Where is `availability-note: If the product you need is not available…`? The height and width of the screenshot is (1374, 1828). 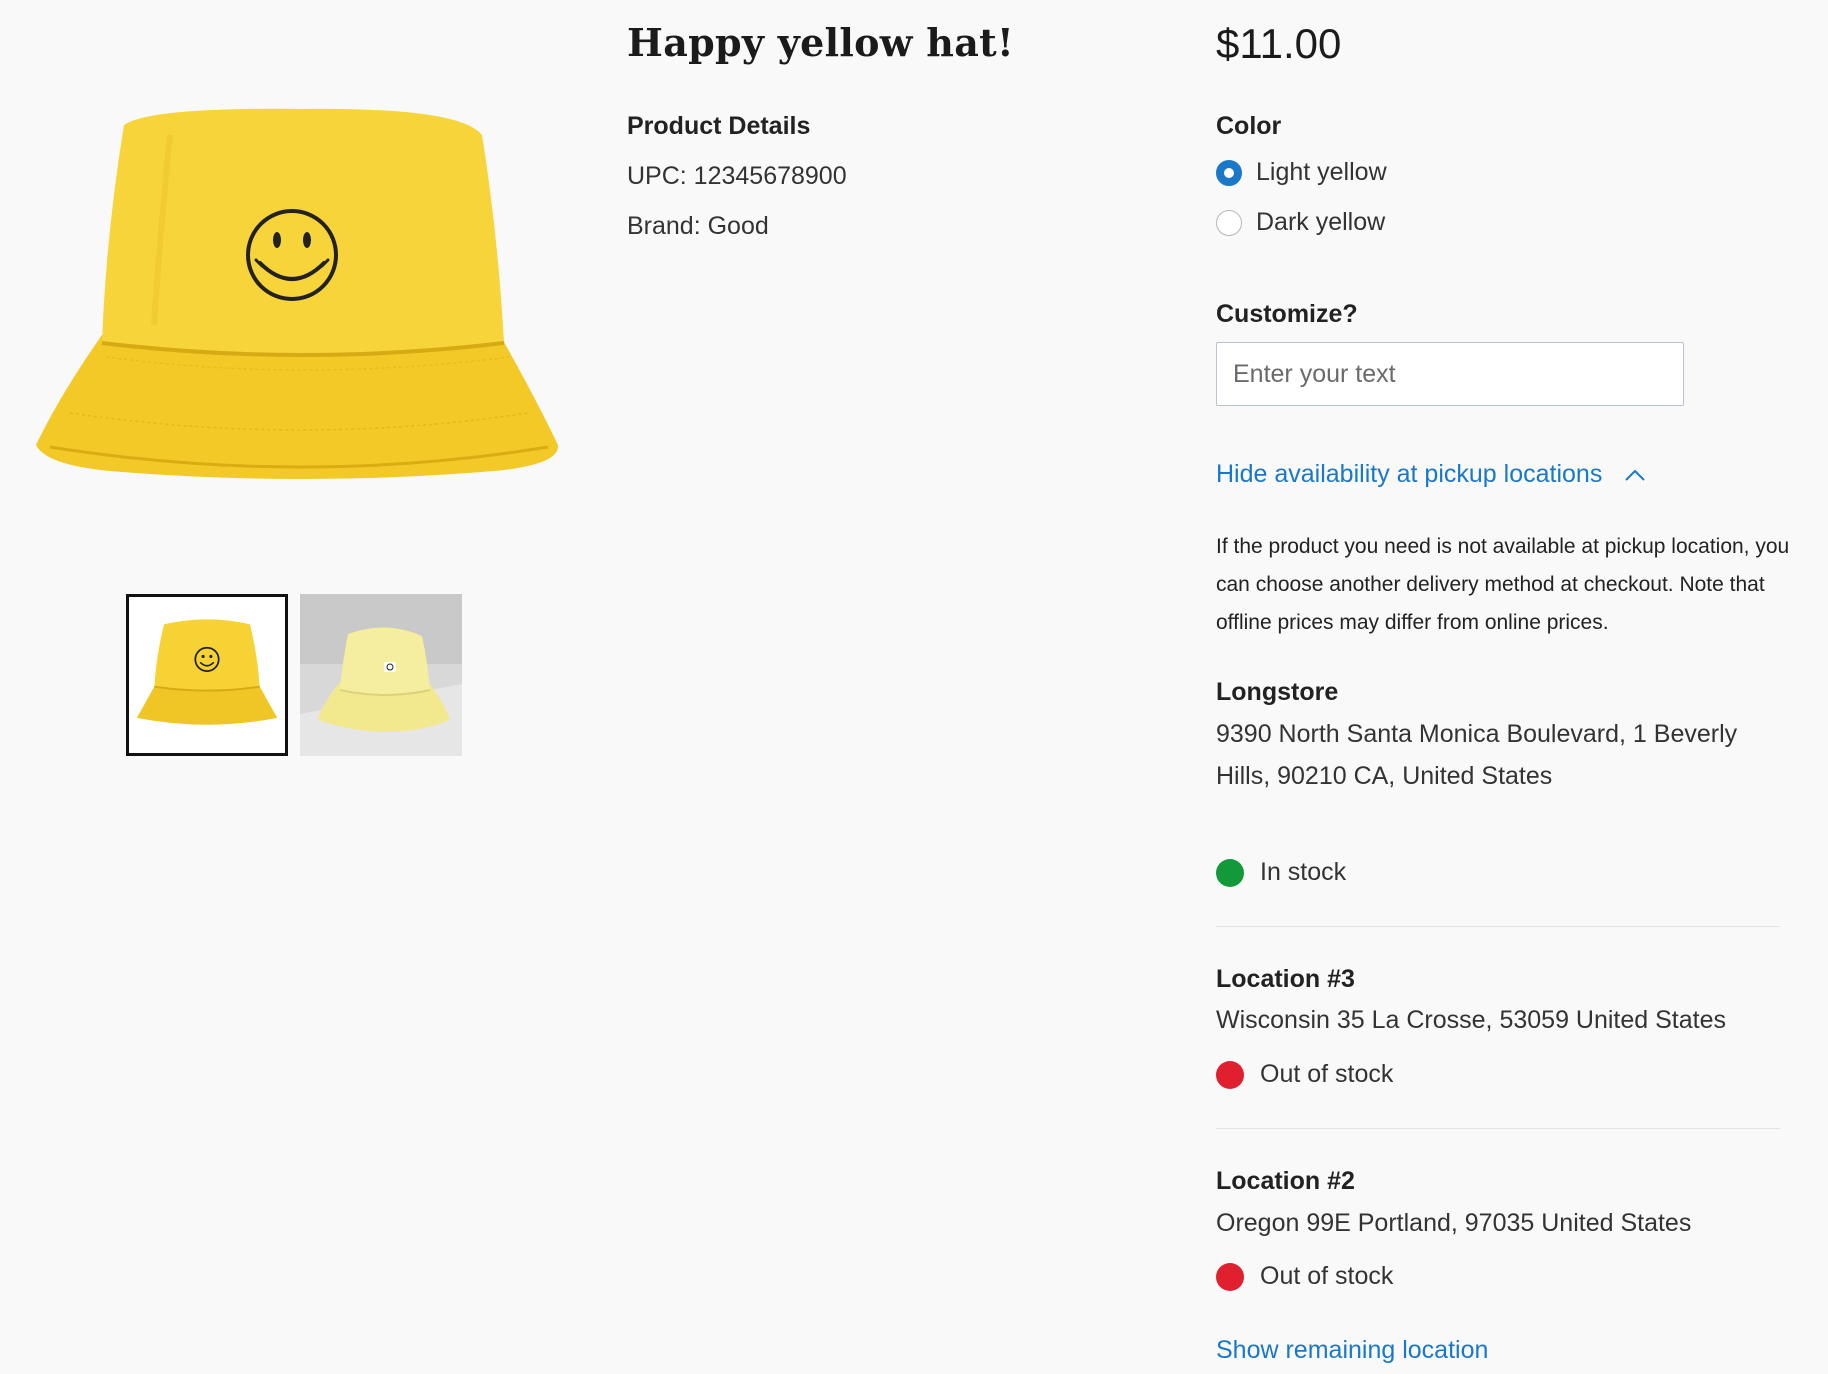 availability-note: If the product you need is not available… is located at coordinates (1503, 584).